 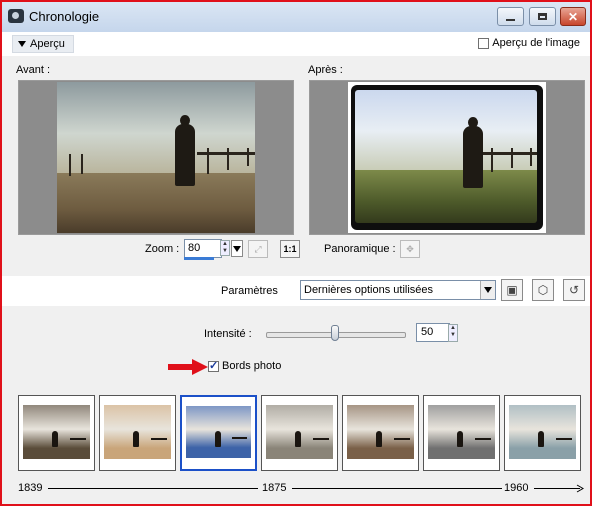 What do you see at coordinates (16, 16) in the screenshot?
I see `camera-icon` at bounding box center [16, 16].